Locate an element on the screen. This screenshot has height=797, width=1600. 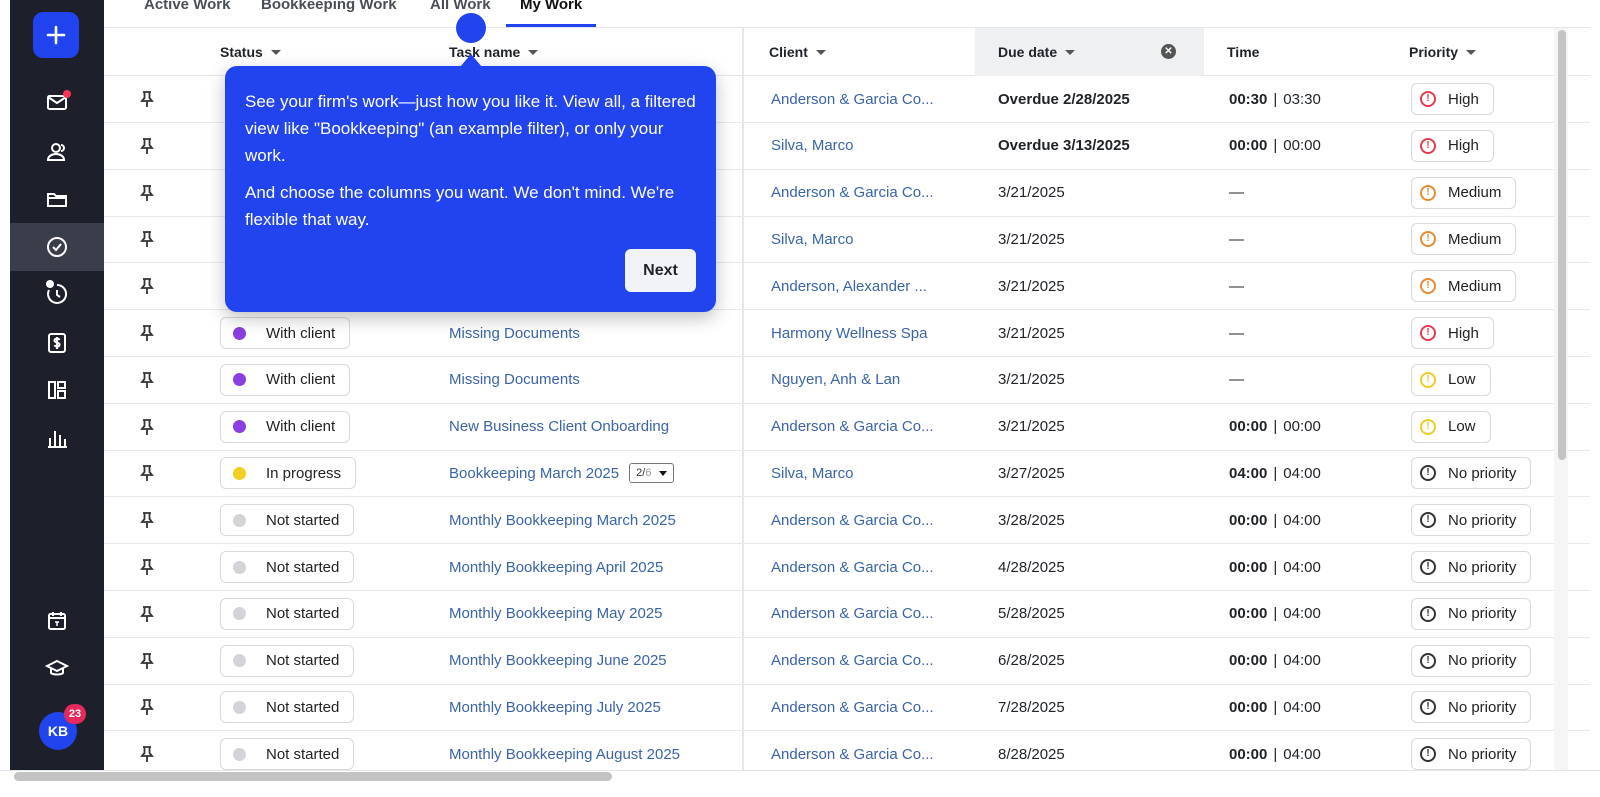
client-link: Nguyen, Anh & Lan is located at coordinates (835, 379).